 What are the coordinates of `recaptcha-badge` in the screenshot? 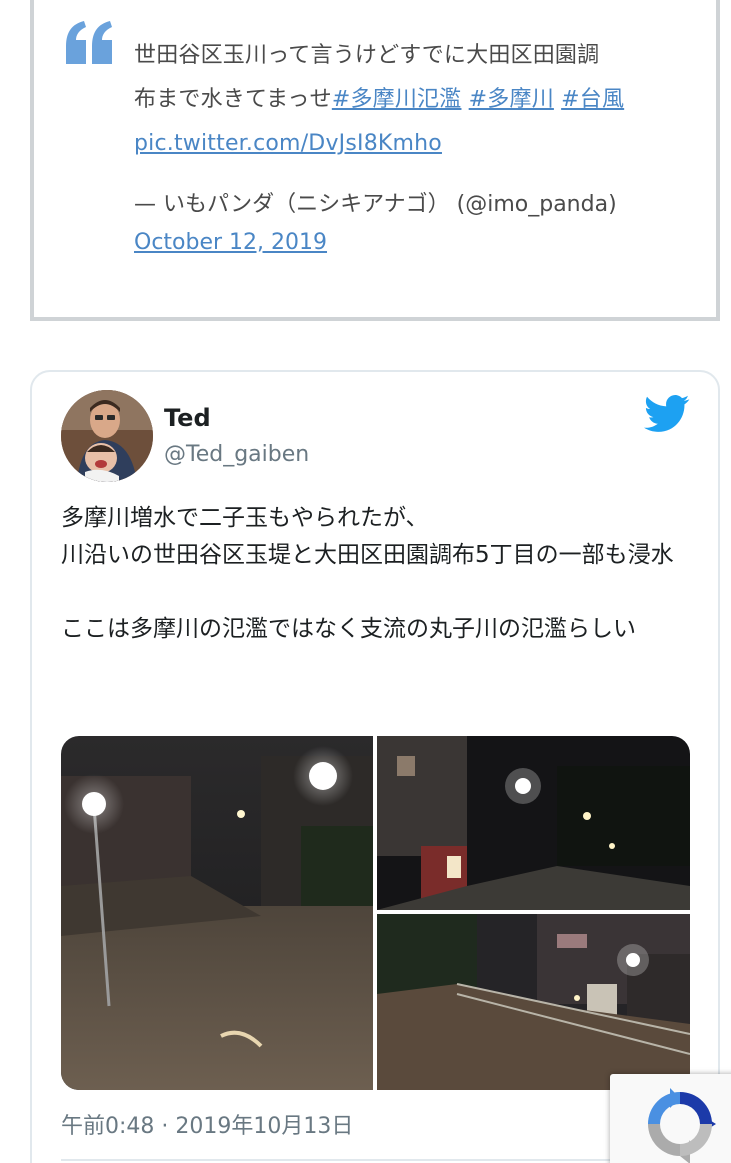 It's located at (670, 1118).